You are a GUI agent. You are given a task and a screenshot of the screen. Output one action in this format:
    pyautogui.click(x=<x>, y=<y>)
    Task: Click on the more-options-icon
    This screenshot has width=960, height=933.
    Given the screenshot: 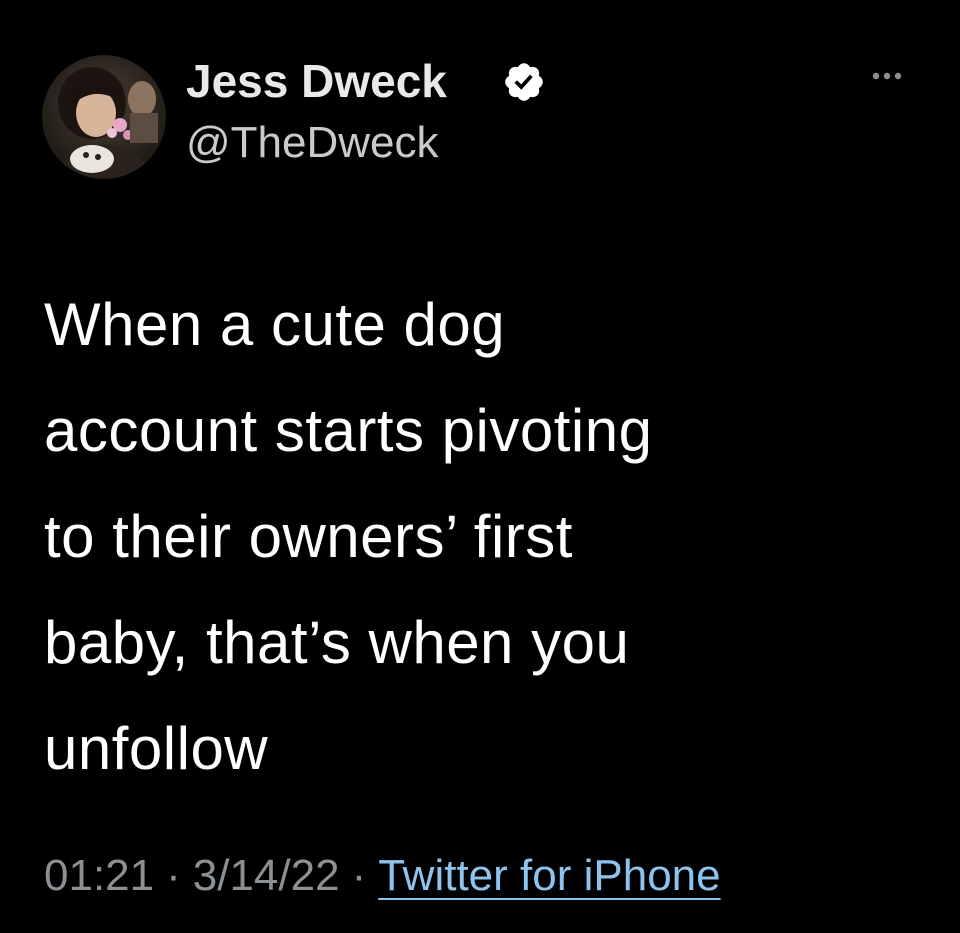 What is the action you would take?
    pyautogui.click(x=887, y=76)
    